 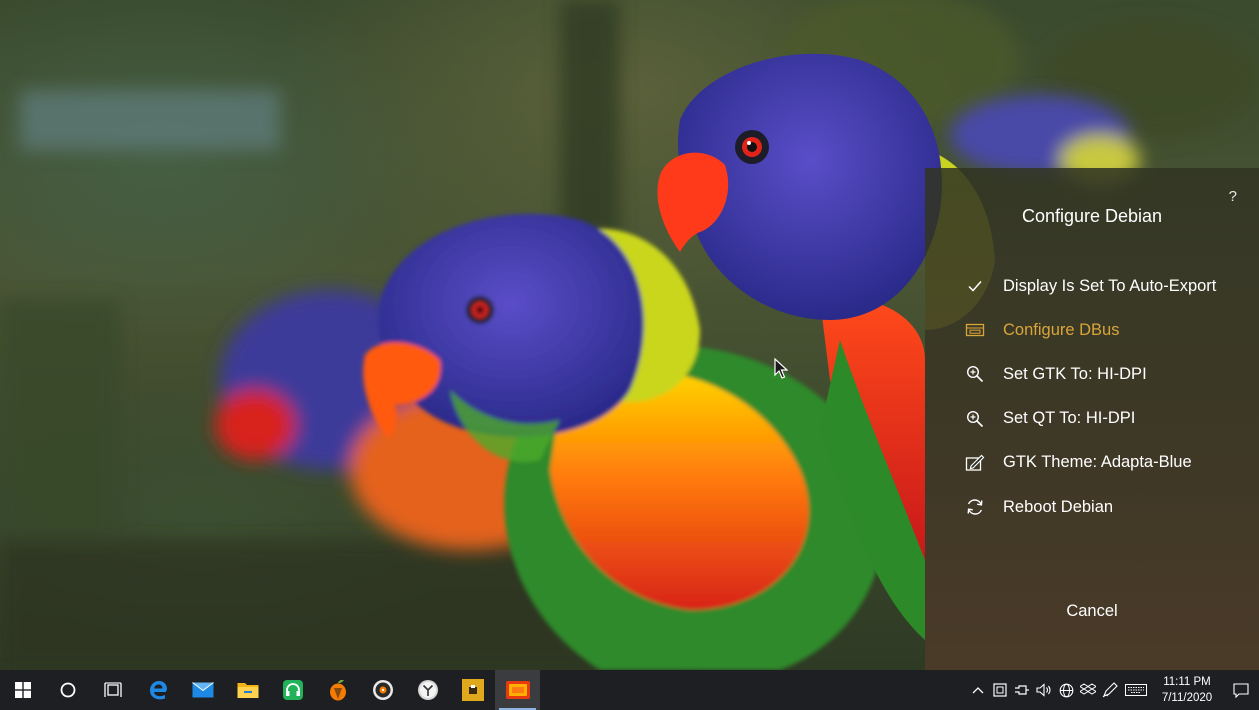 What do you see at coordinates (1075, 373) in the screenshot?
I see `menu-item-label: Set GTK To: HI-DPI` at bounding box center [1075, 373].